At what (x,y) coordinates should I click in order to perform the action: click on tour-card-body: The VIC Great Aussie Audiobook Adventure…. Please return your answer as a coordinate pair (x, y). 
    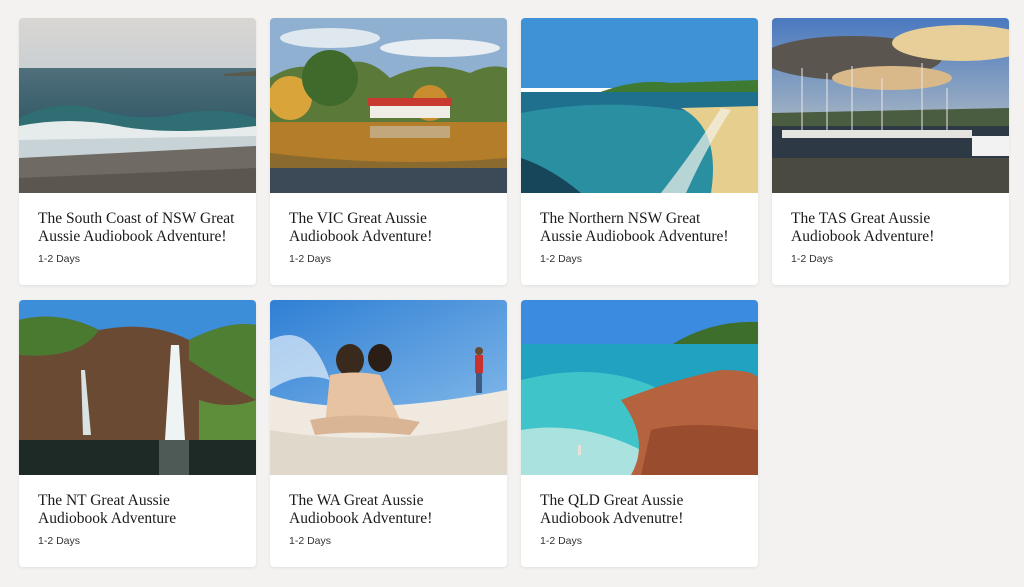
    Looking at the image, I should click on (388, 239).